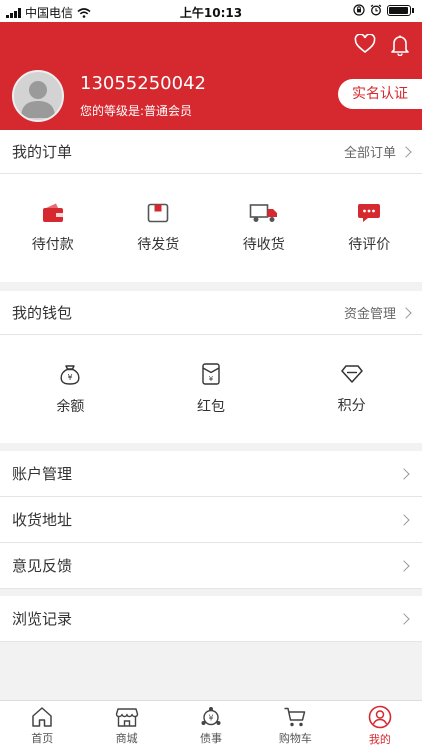 Image resolution: width=422 pixels, height=750 pixels. What do you see at coordinates (263, 213) in the screenshot?
I see `truck-icon` at bounding box center [263, 213].